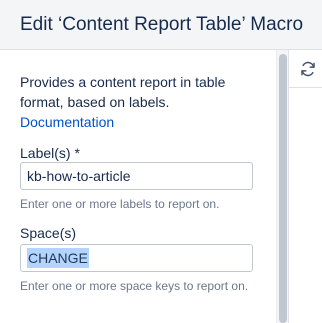  Describe the element at coordinates (50, 153) in the screenshot. I see `labels-field-label: Label(s) *` at that location.